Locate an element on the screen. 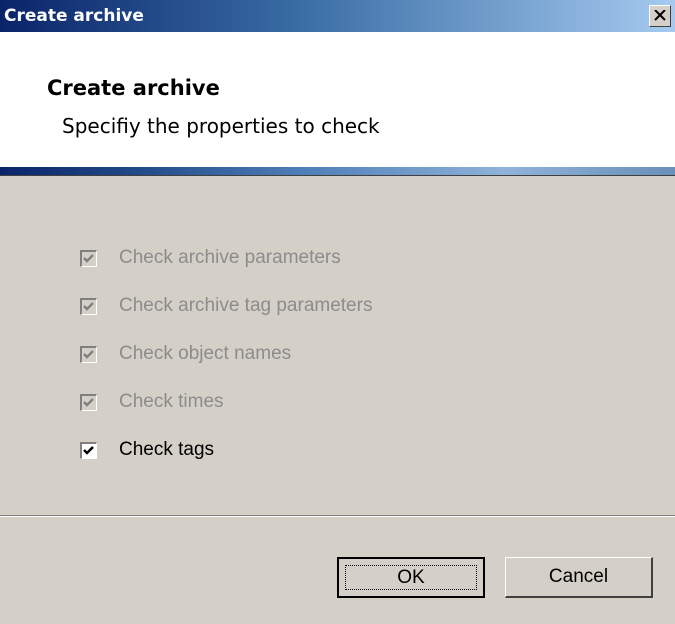 The height and width of the screenshot is (624, 675). option-label: Check tags is located at coordinates (167, 449).